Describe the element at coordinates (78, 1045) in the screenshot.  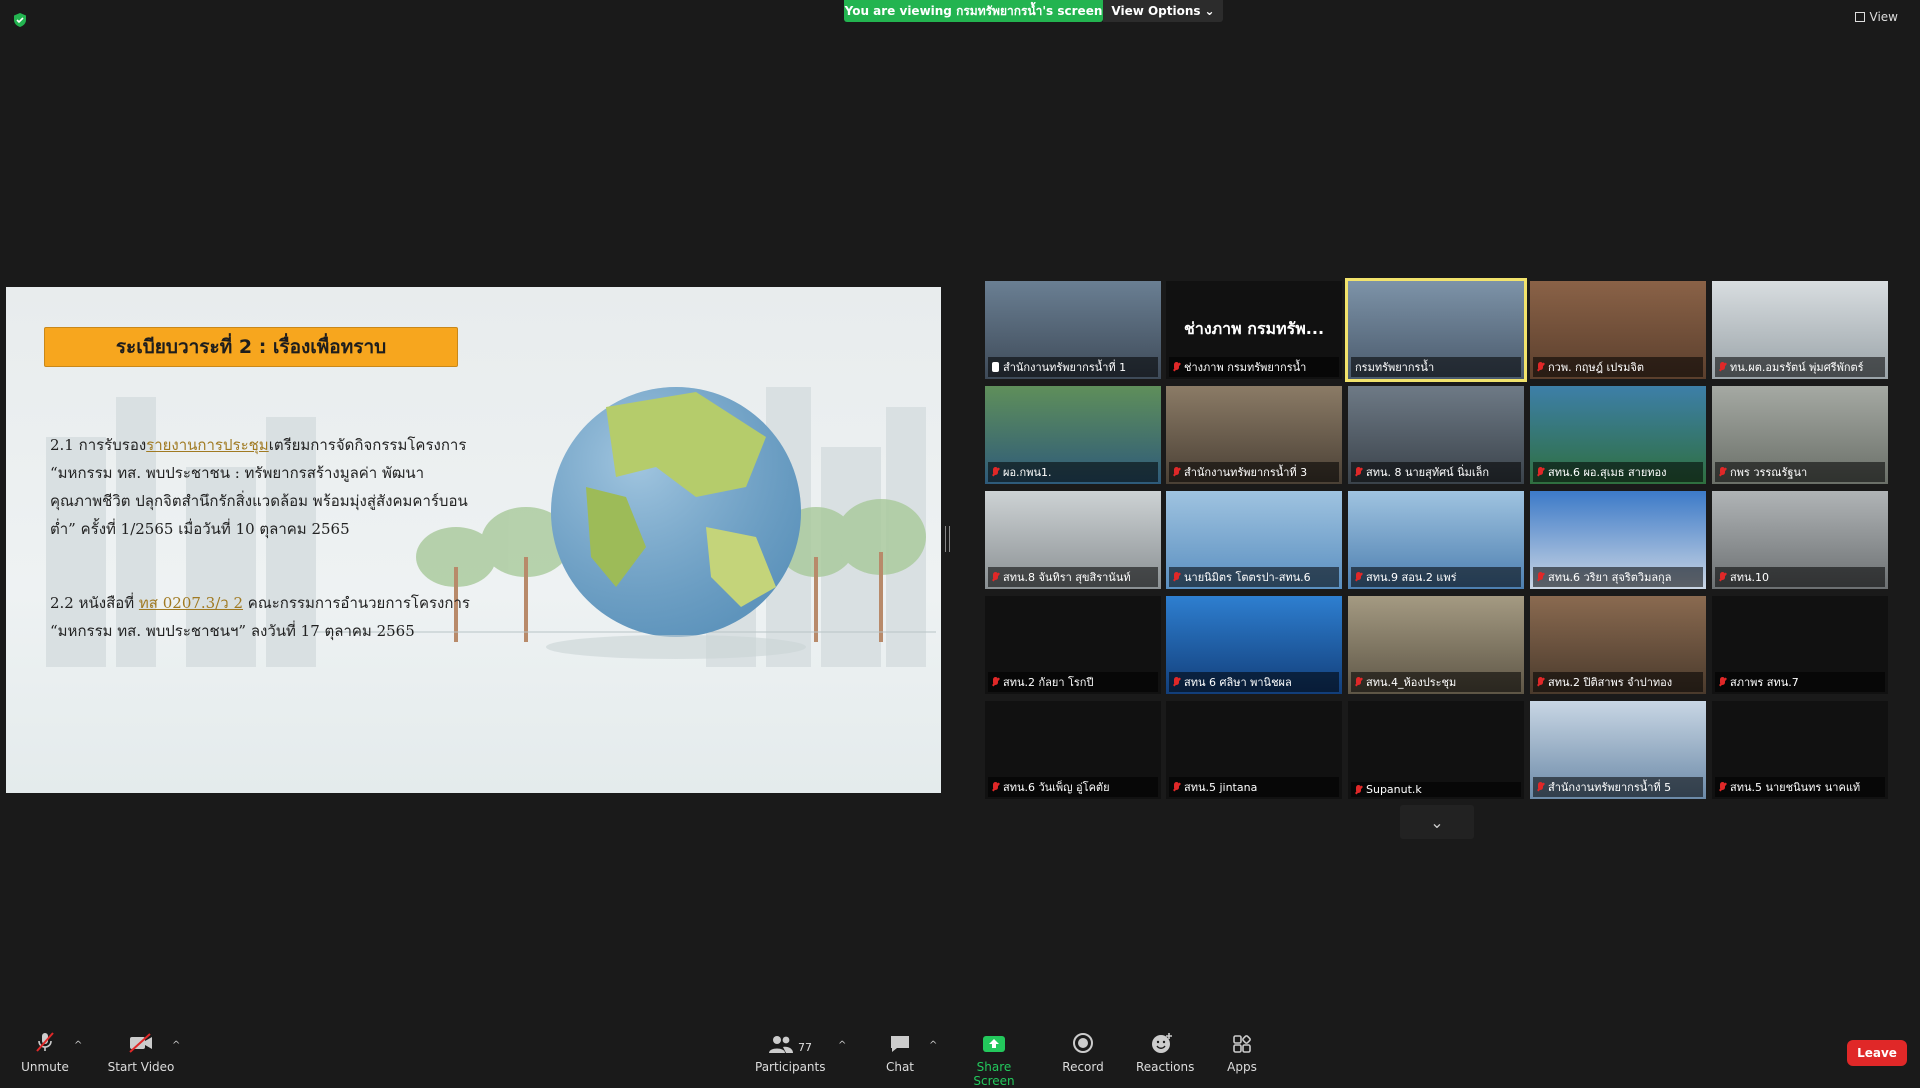
I see `audio-options-caret: ^` at that location.